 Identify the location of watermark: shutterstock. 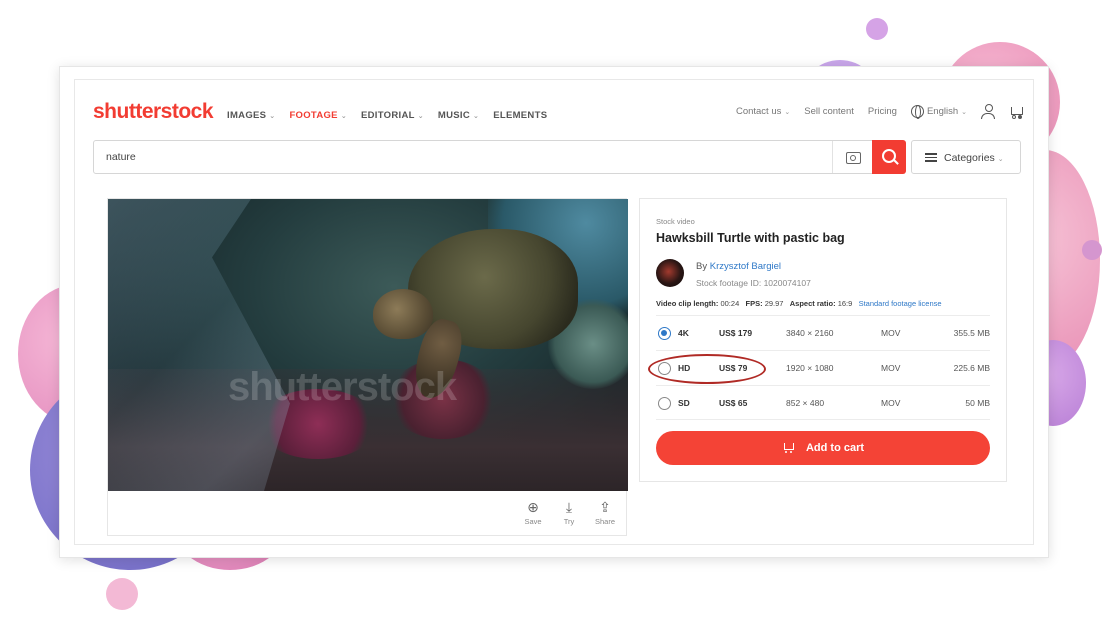
(342, 387).